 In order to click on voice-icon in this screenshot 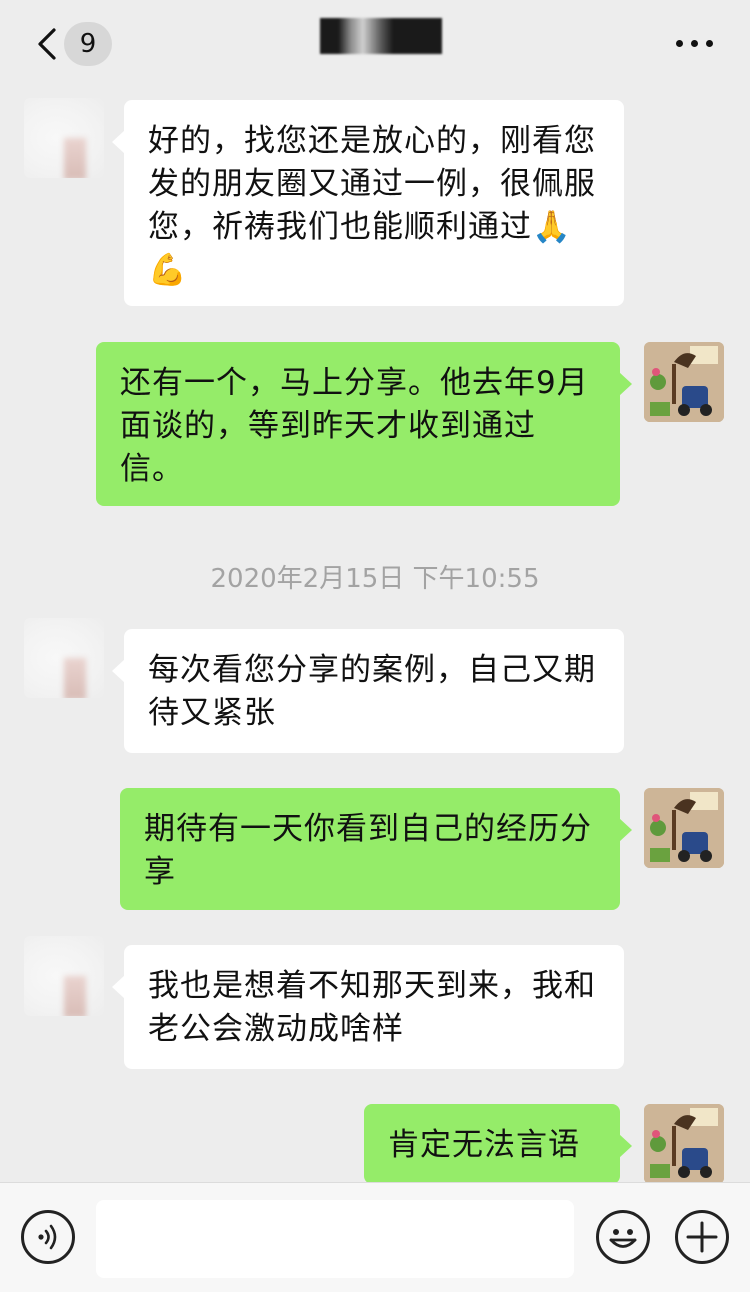, I will do `click(47, 1237)`.